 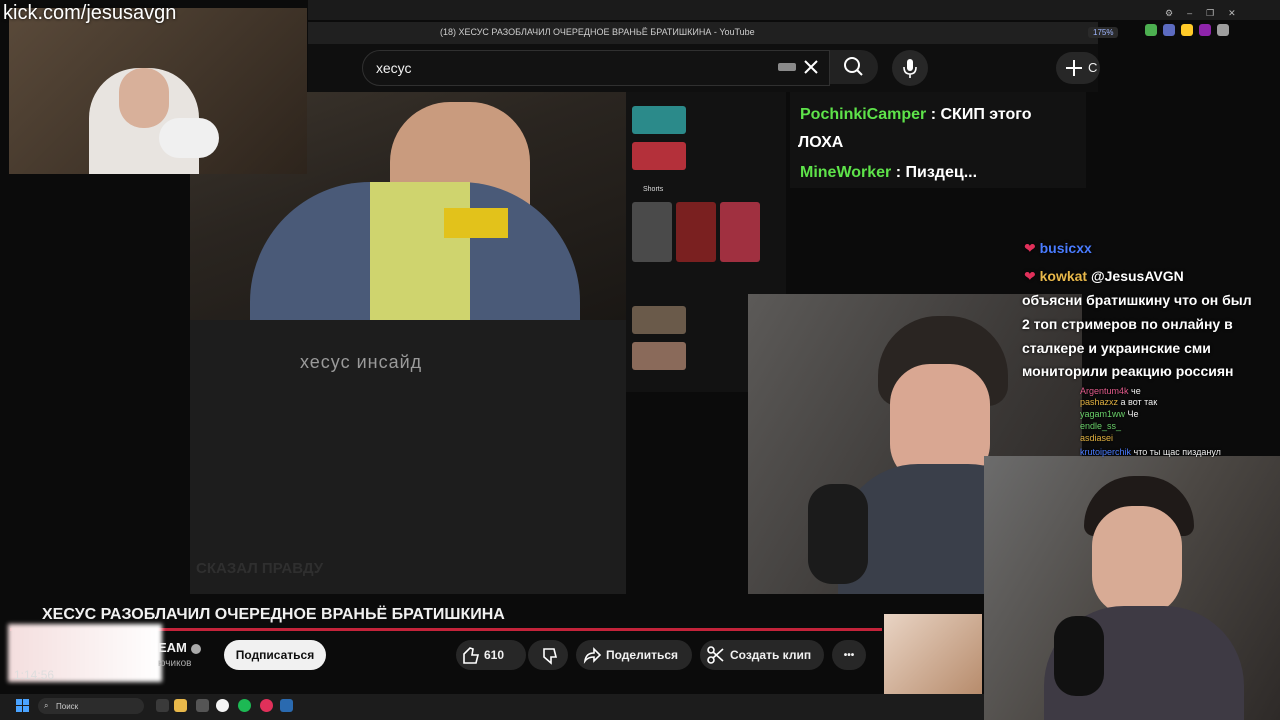 I want to click on like-count: 610, so click(x=494, y=655).